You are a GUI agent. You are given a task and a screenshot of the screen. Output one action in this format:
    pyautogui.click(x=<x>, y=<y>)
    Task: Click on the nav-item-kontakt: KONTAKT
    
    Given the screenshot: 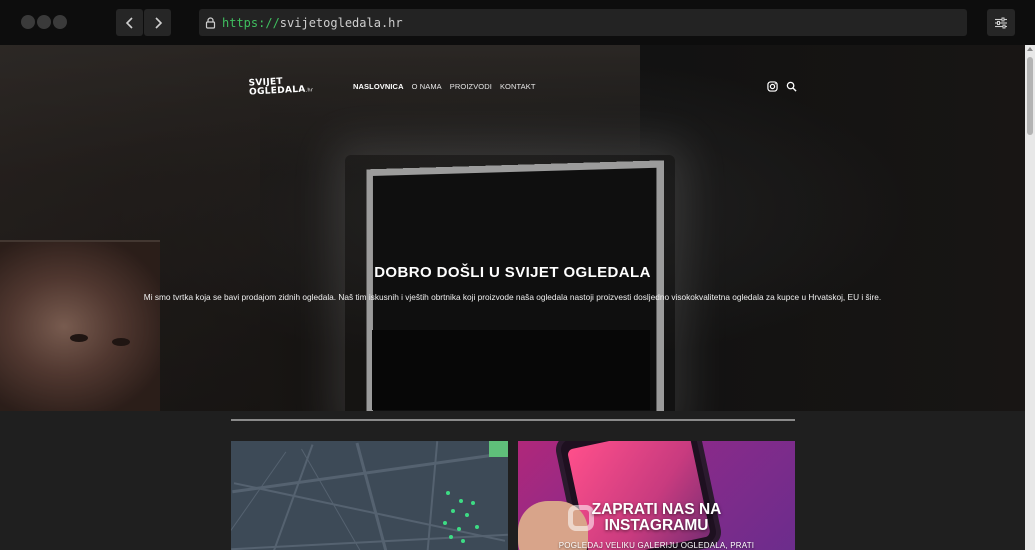 What is the action you would take?
    pyautogui.click(x=518, y=86)
    